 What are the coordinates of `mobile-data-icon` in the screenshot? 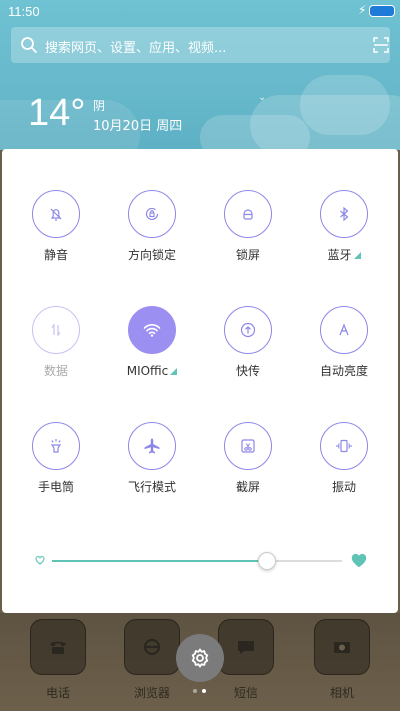 It's located at (56, 330).